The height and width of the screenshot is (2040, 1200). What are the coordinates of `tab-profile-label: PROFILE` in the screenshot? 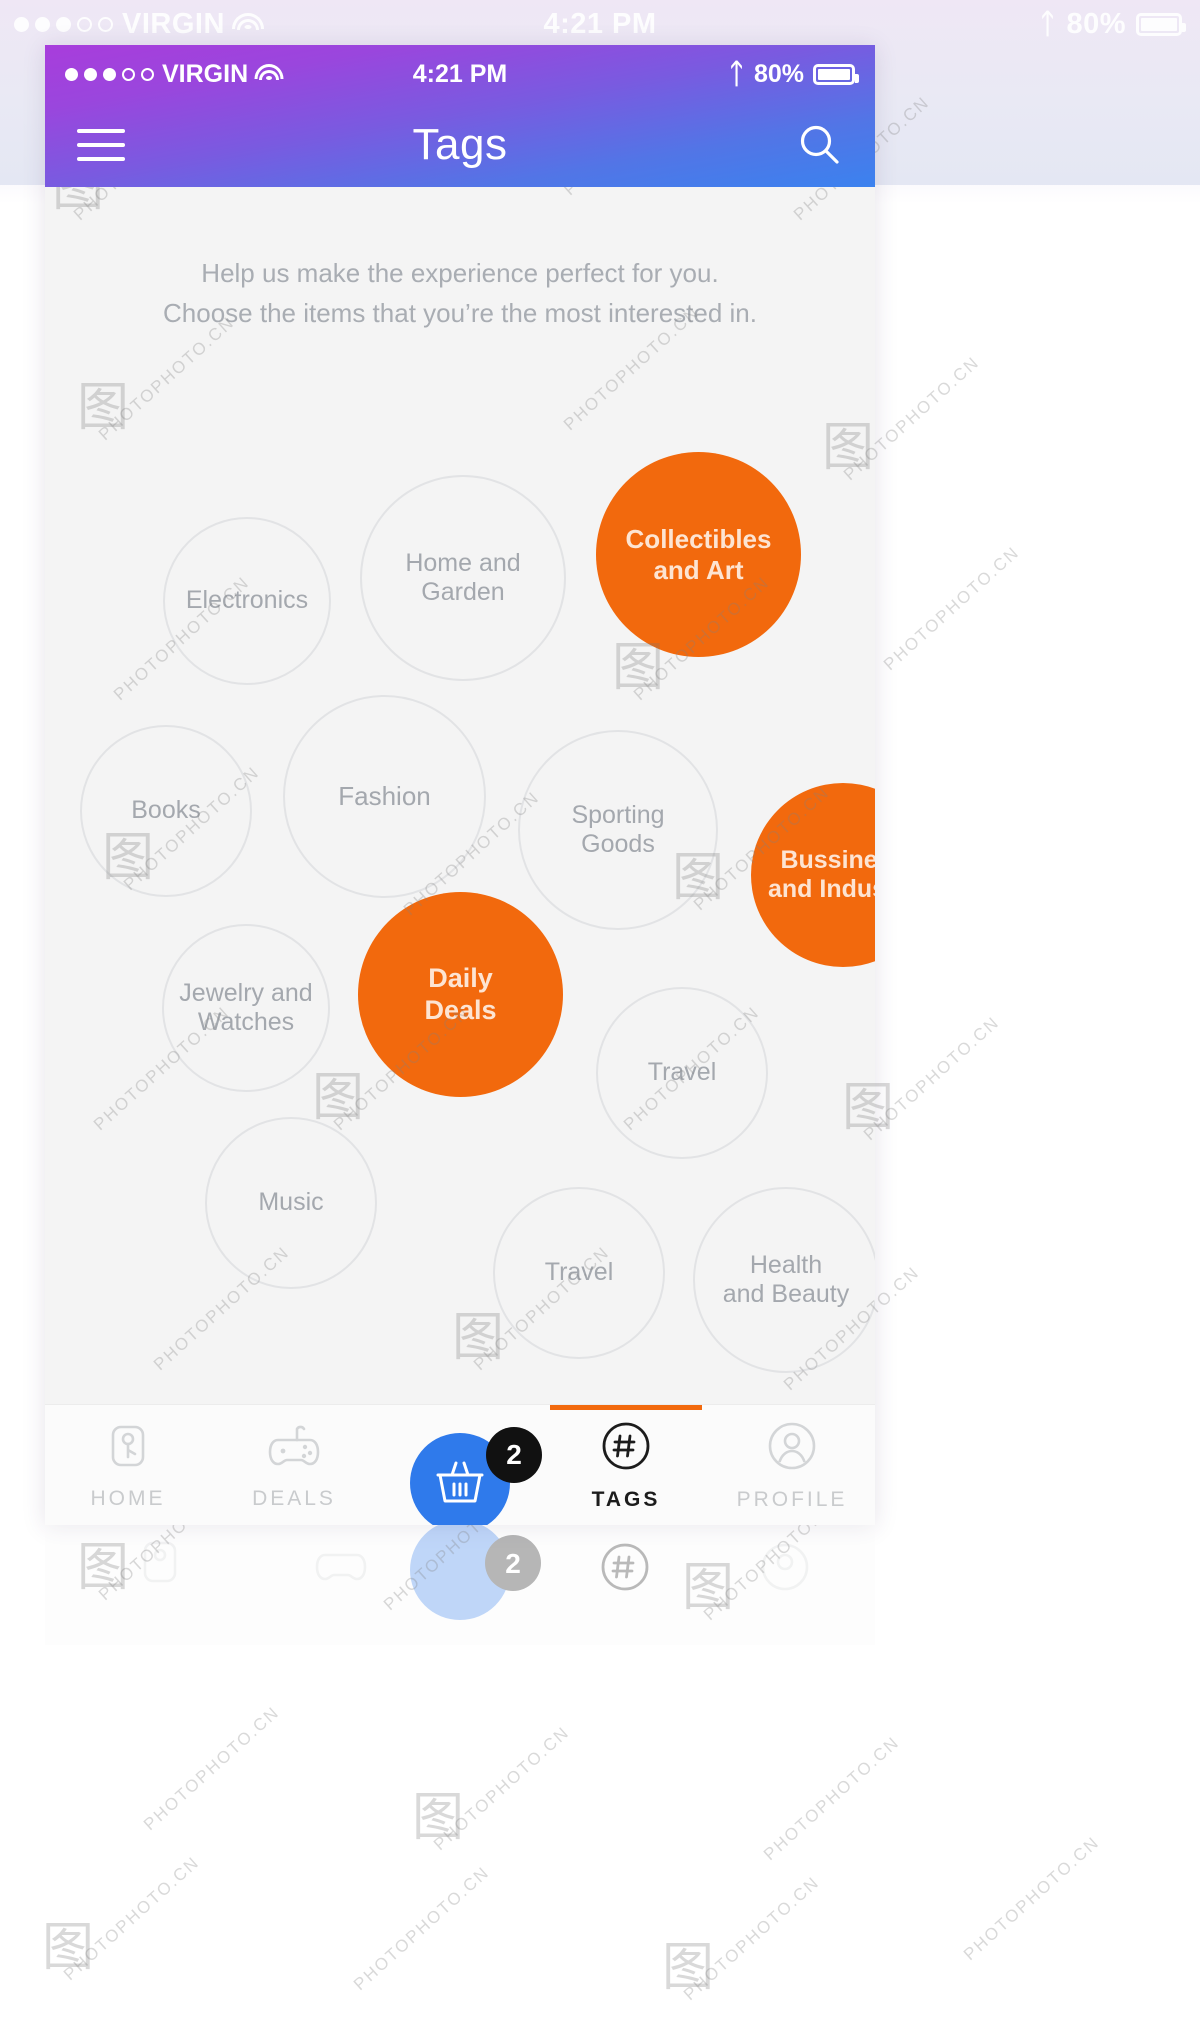 It's located at (792, 1499).